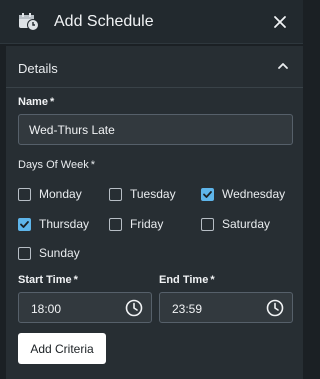 This screenshot has height=379, width=320. I want to click on days-label-text: Days Of Week, so click(53, 165).